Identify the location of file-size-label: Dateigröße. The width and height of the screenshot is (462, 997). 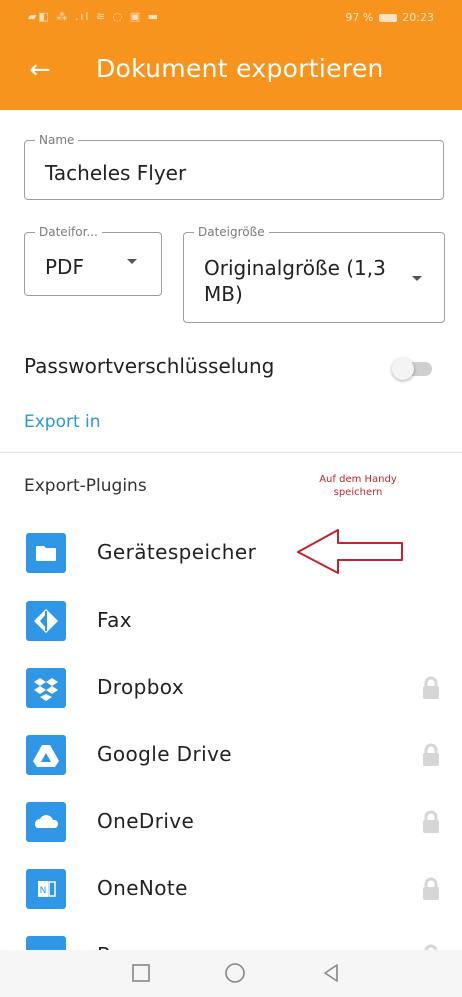
(231, 232).